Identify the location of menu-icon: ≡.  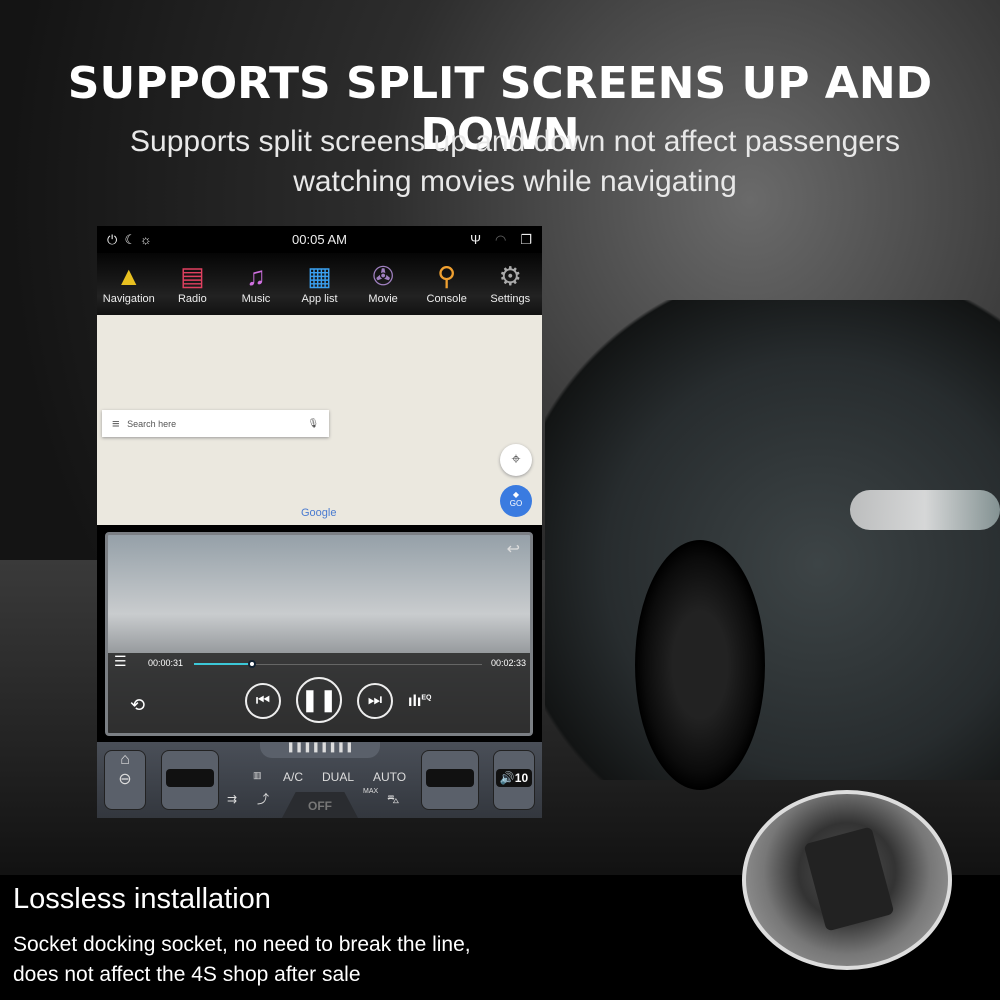
(116, 423).